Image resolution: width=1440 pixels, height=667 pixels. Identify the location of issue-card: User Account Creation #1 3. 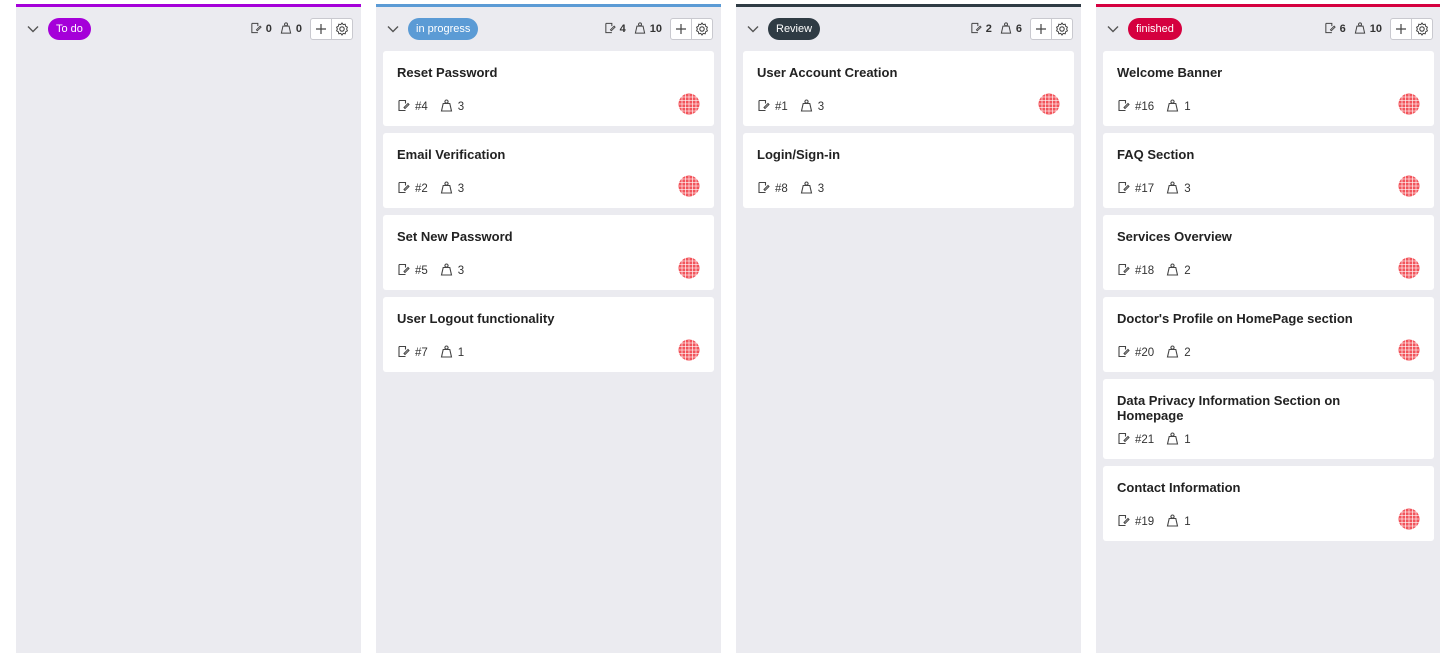
(908, 88).